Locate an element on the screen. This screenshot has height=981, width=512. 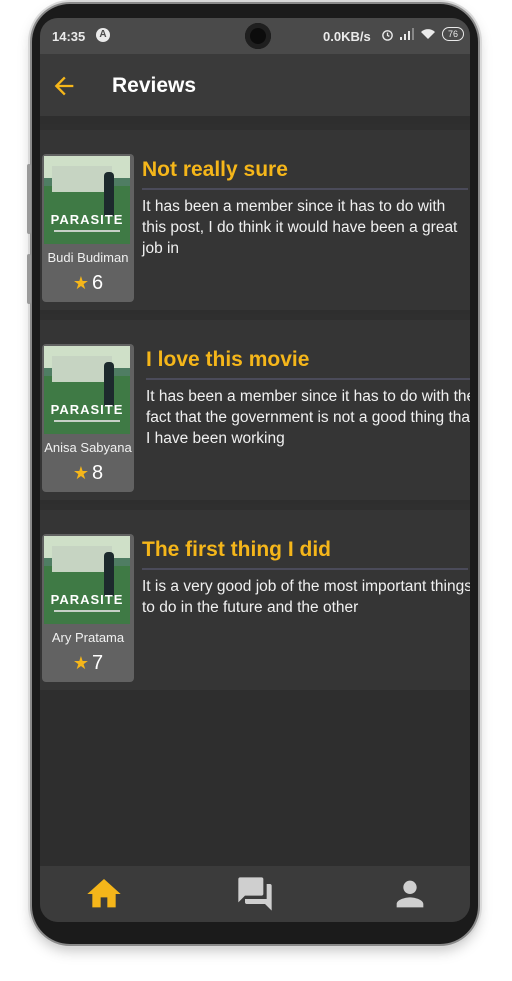
page-title: Reviews is located at coordinates (154, 85).